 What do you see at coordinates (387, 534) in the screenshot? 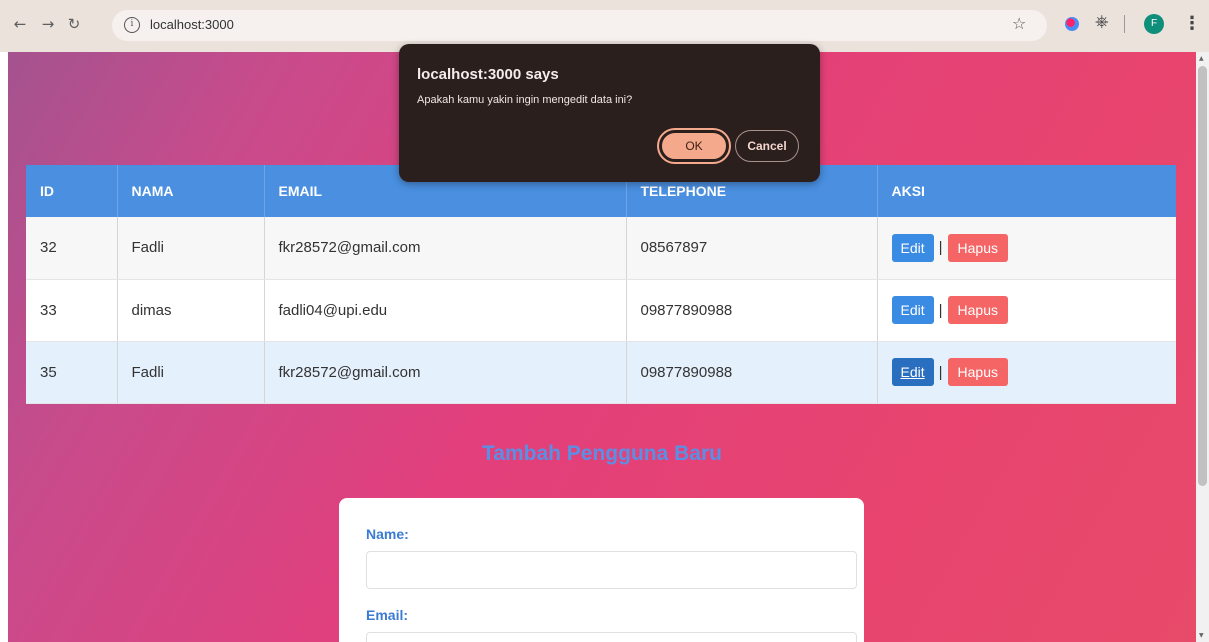
I see `name-label: Name:` at bounding box center [387, 534].